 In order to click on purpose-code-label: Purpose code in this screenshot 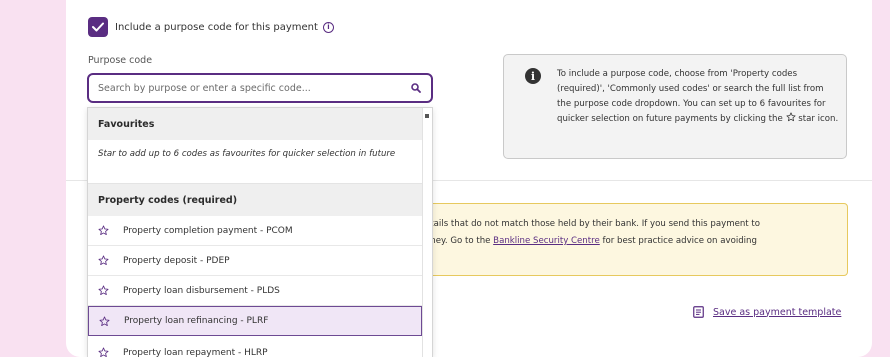, I will do `click(120, 60)`.